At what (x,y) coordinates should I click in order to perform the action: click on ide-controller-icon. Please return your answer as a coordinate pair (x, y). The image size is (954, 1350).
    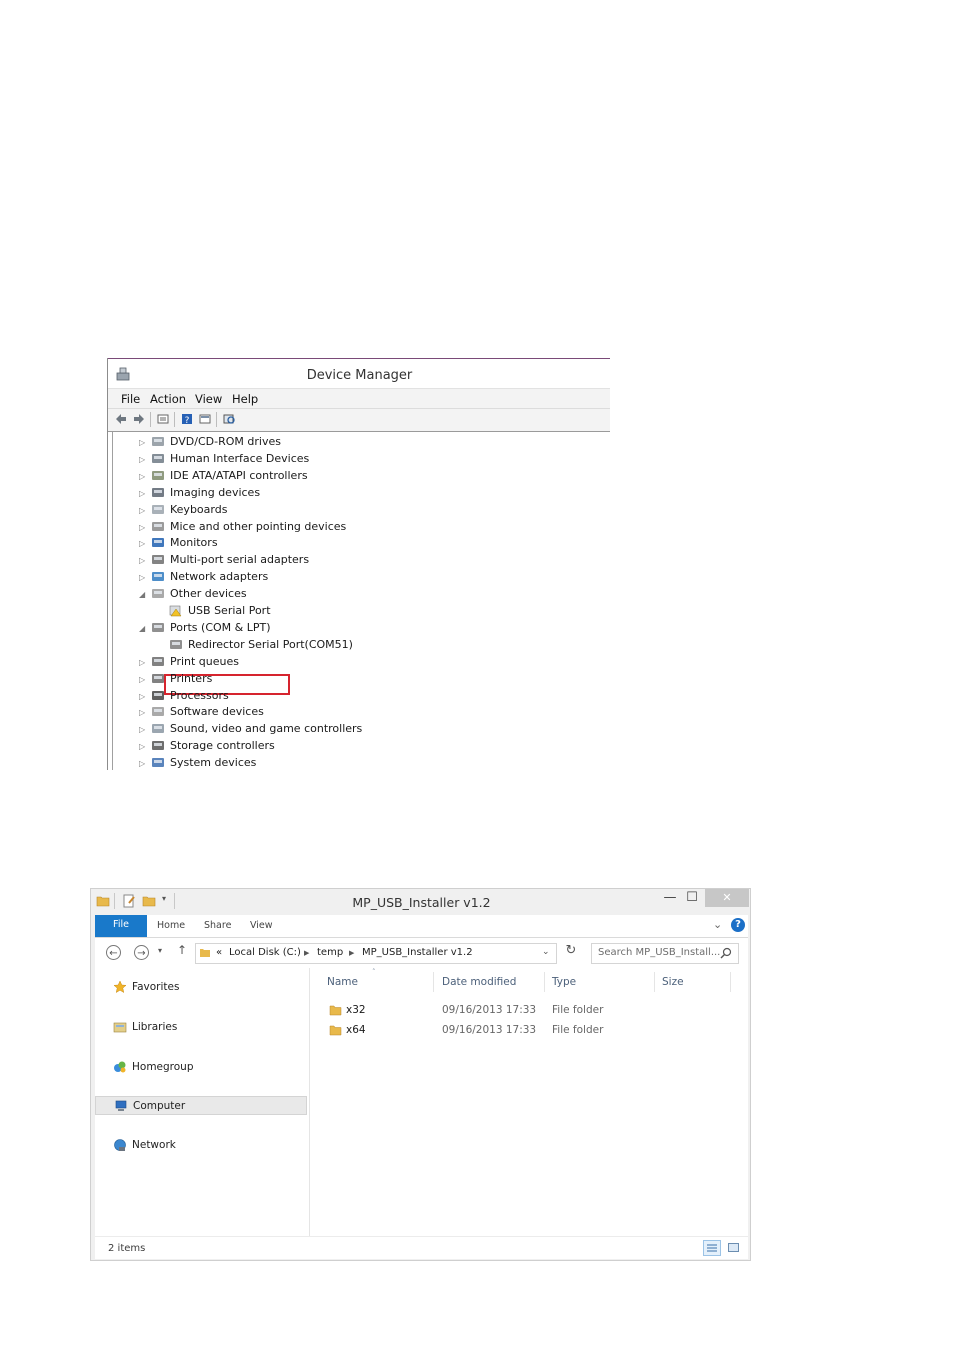
    Looking at the image, I should click on (158, 475).